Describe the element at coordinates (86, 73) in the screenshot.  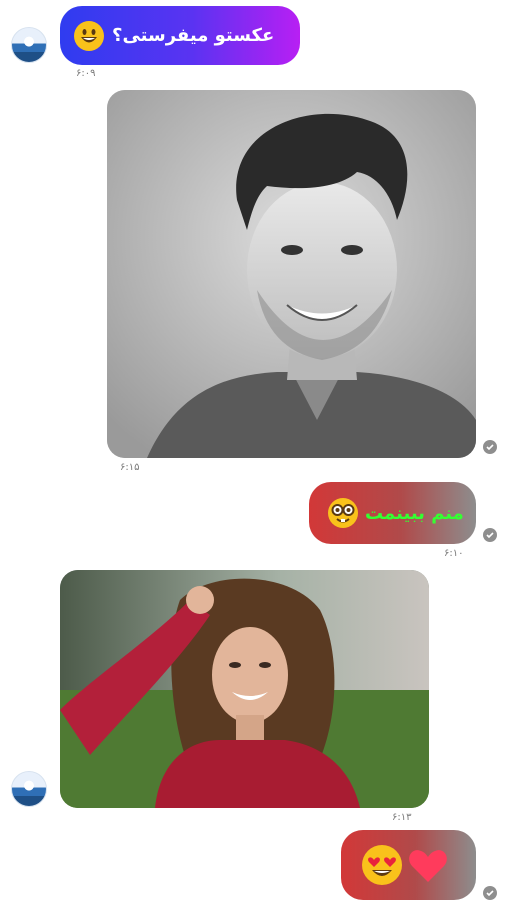
I see `message-time: ۶:۰۹` at that location.